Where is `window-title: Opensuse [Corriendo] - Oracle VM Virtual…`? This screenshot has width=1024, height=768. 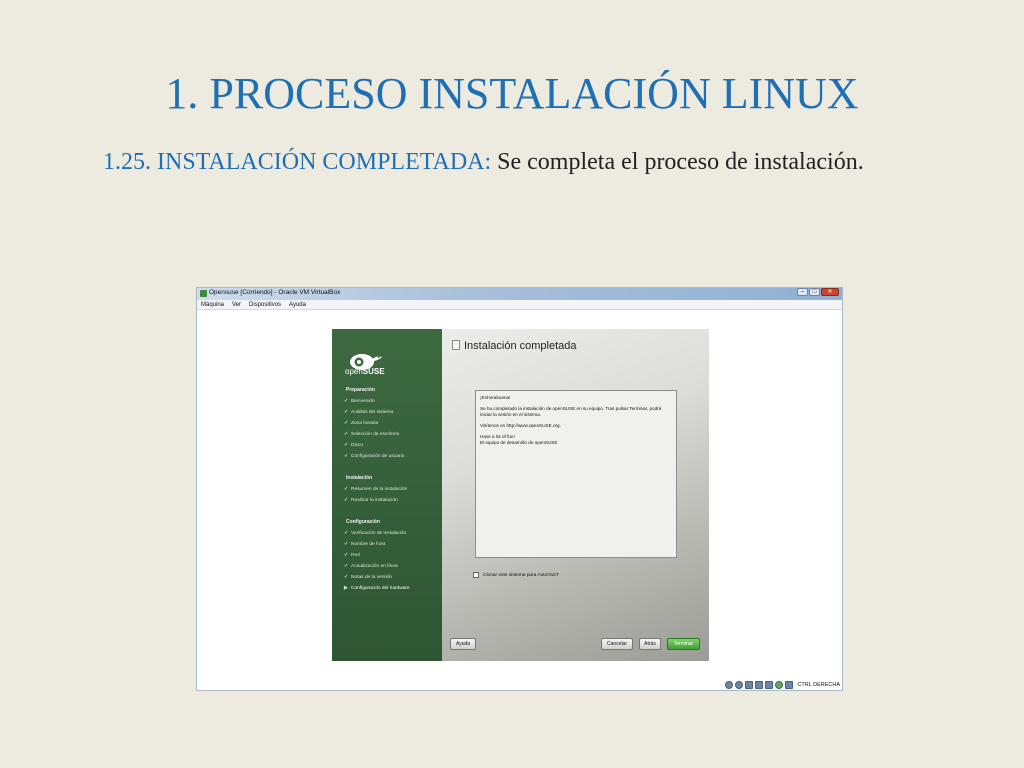
window-title: Opensuse [Corriendo] - Oracle VM Virtual… is located at coordinates (275, 292).